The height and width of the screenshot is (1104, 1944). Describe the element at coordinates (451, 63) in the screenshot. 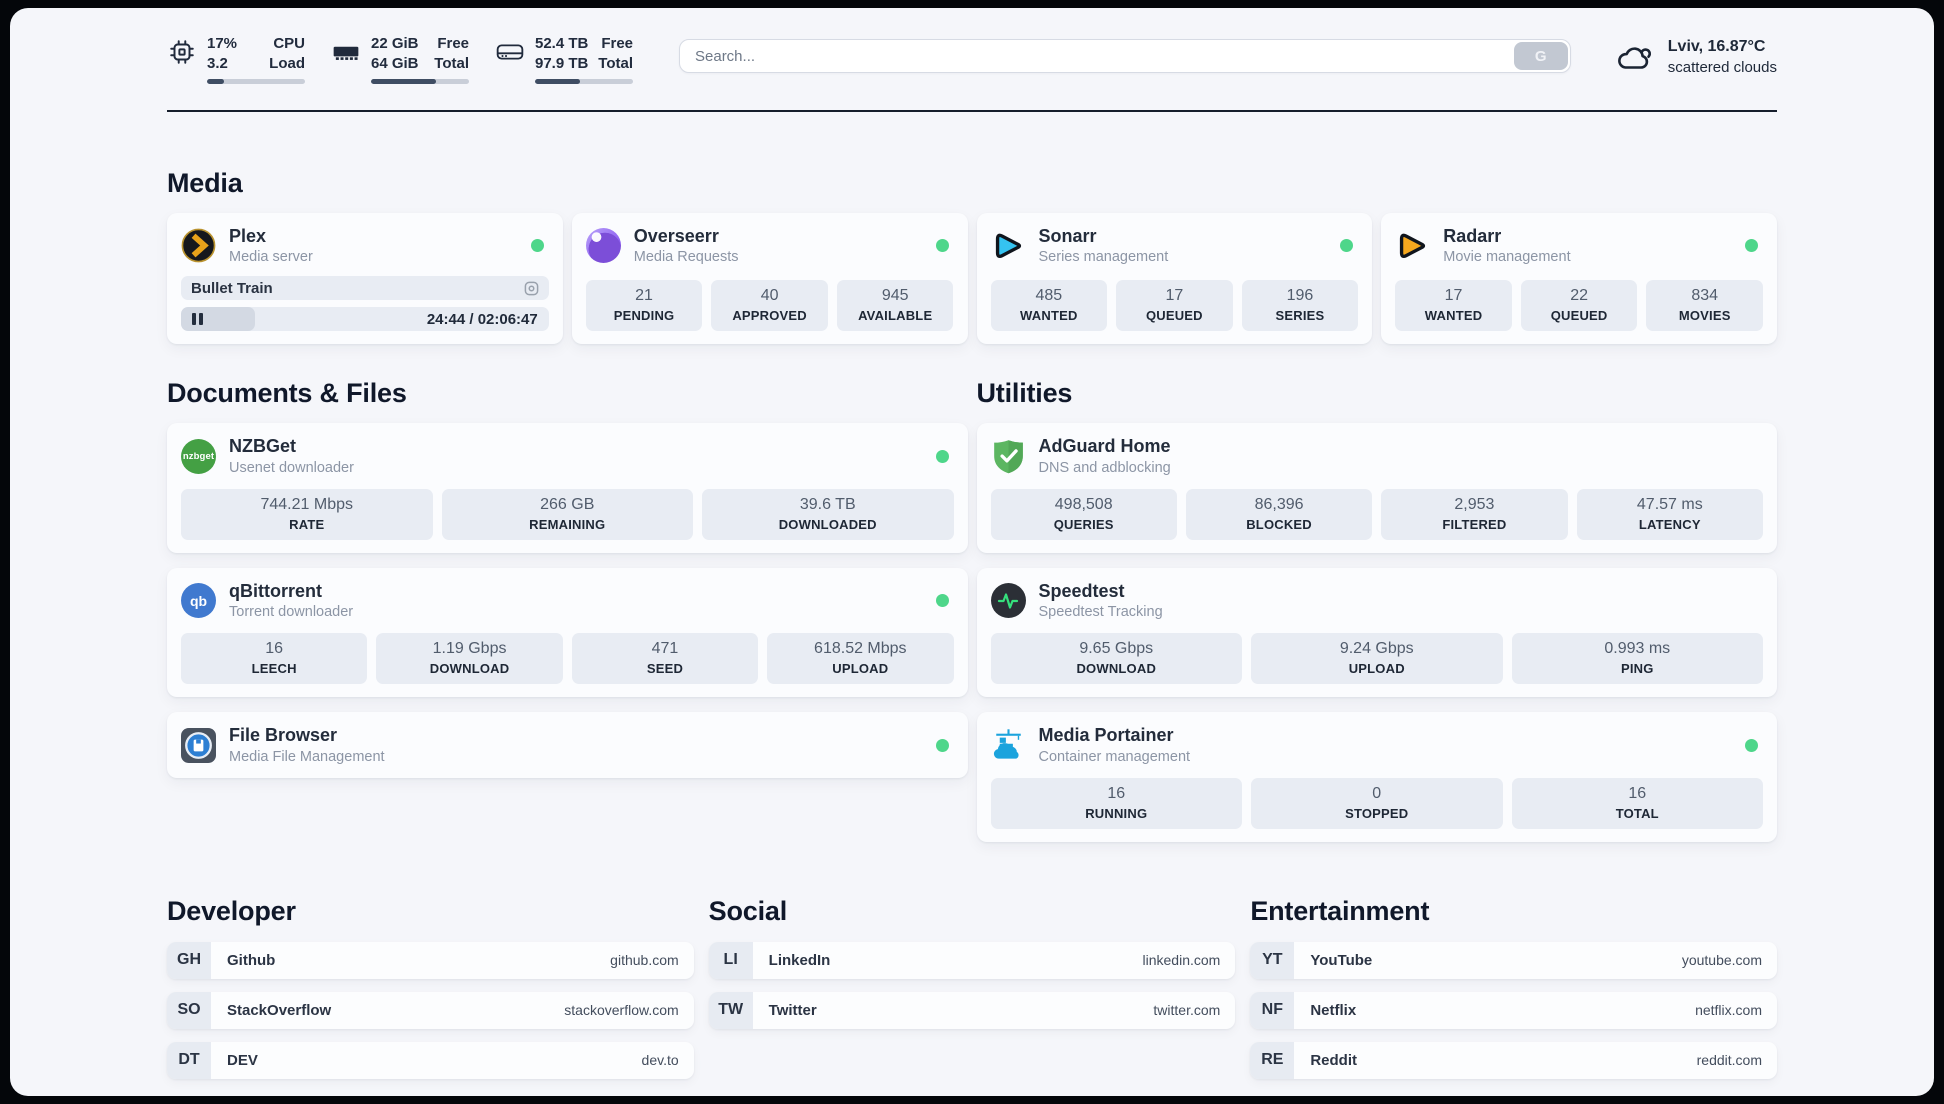

I see `ram-total-label: Total` at that location.